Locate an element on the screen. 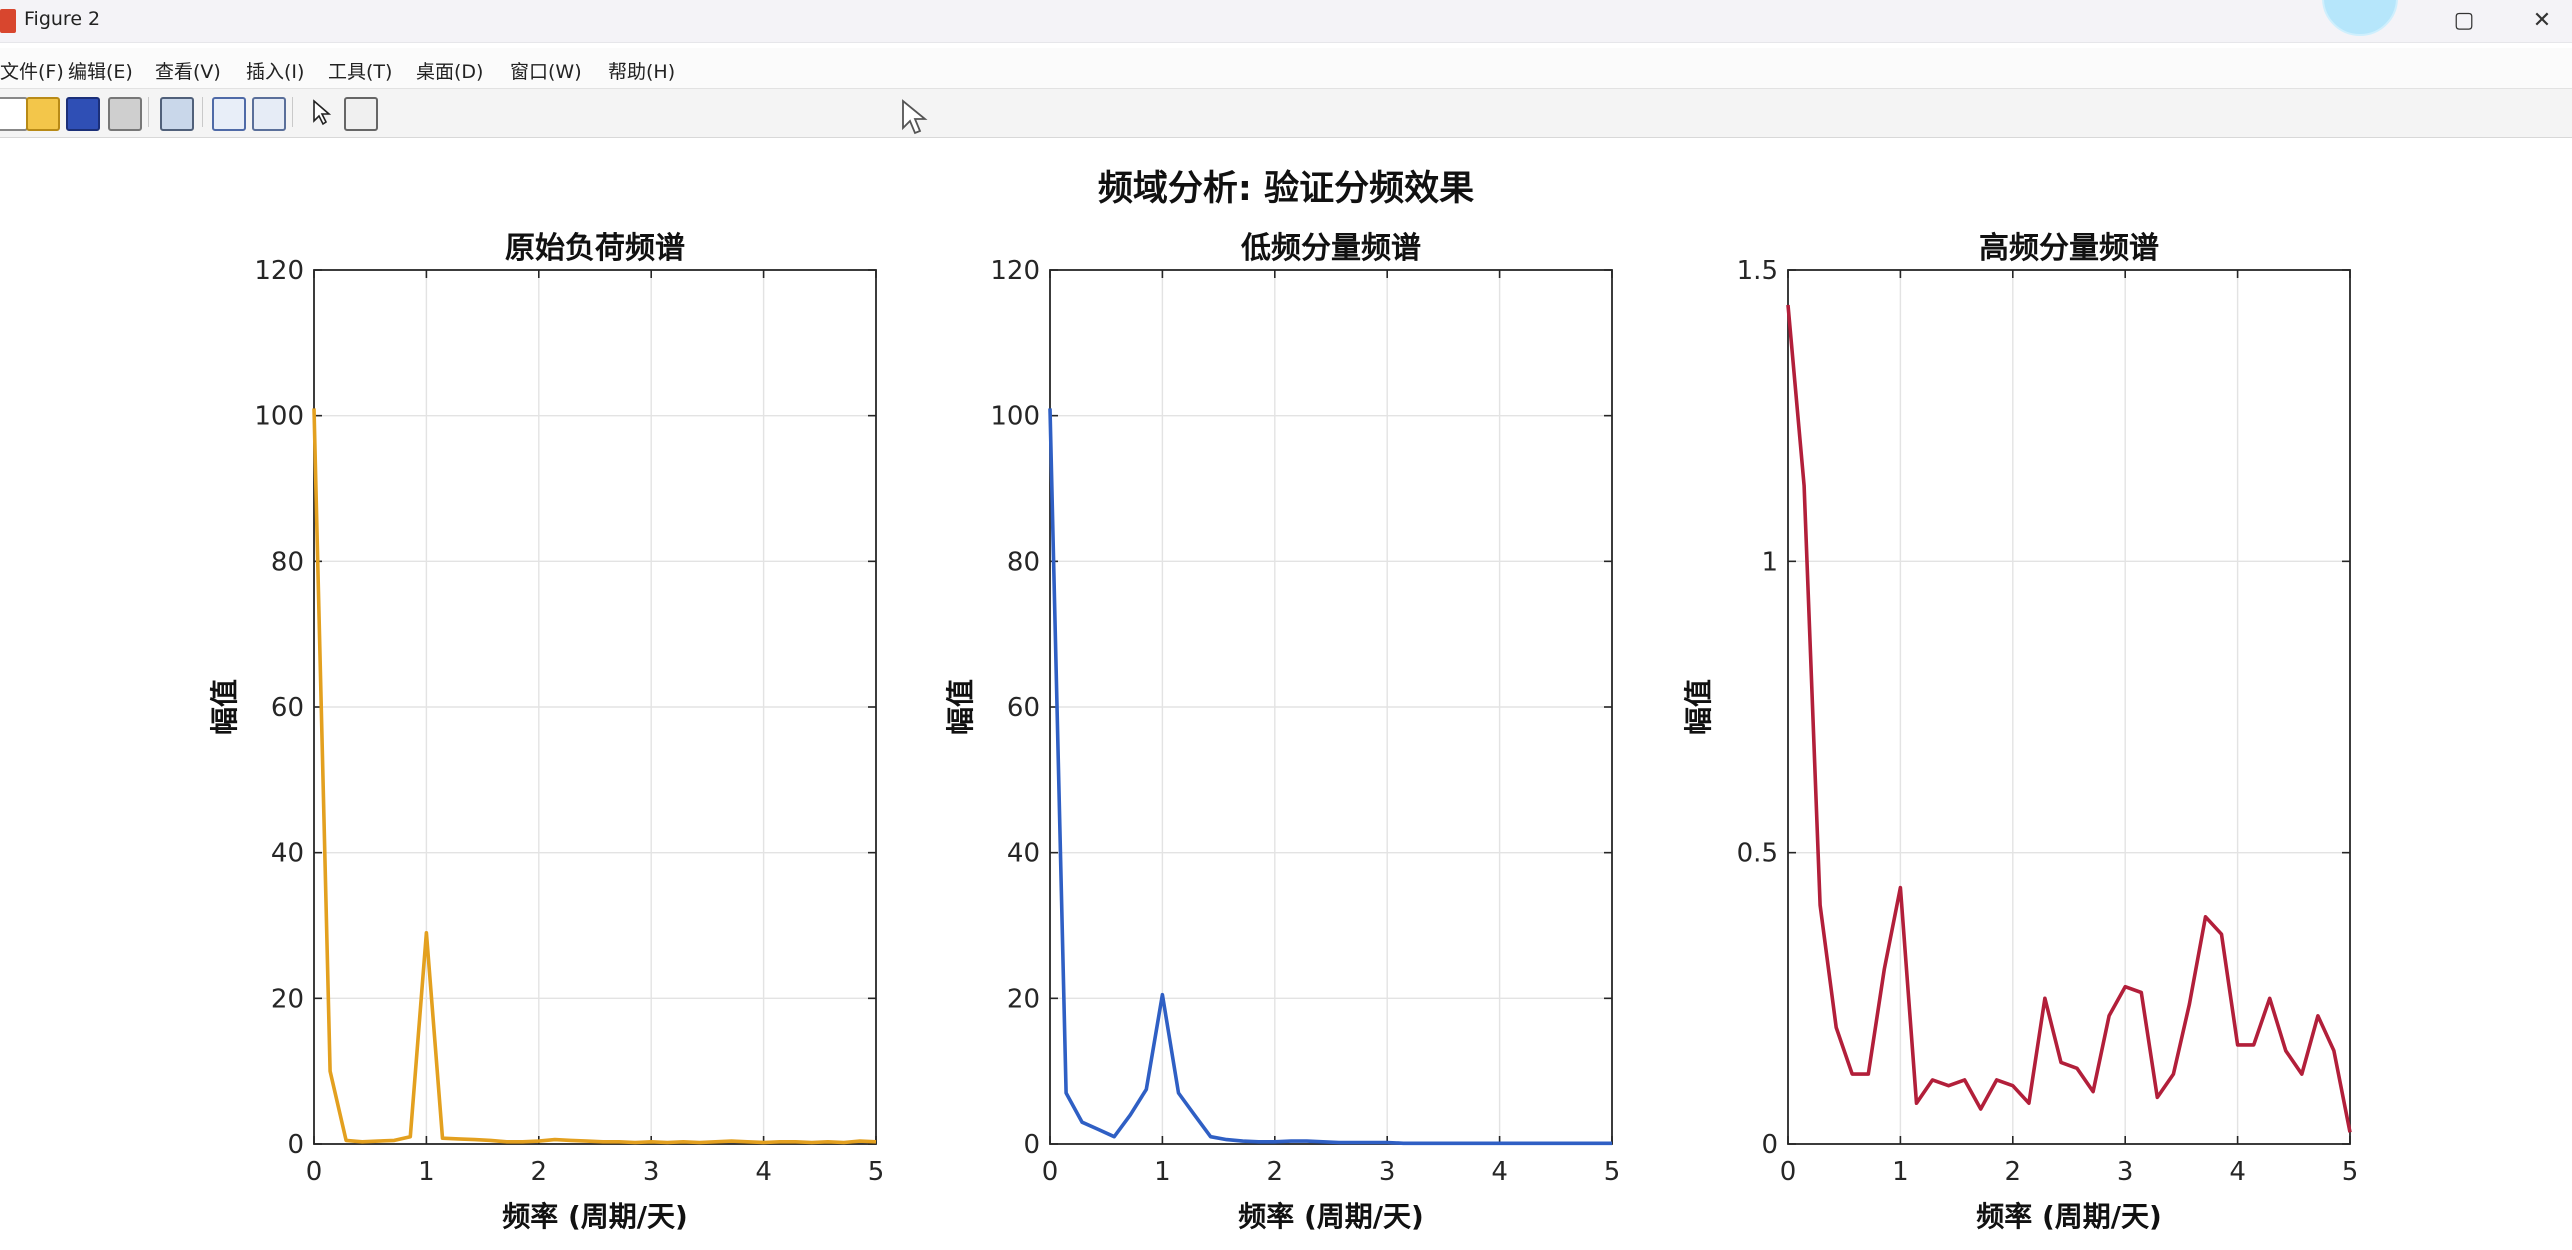 This screenshot has height=1250, width=2572. high-freq-spectrum-xtick-label: 1 is located at coordinates (1900, 1172).